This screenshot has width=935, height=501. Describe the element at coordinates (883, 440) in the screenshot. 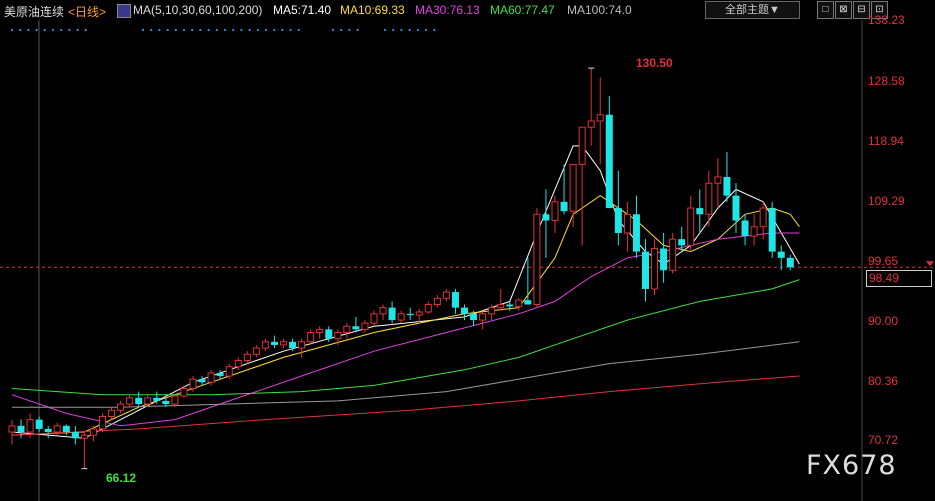

I see `price-tick: 70.72` at that location.